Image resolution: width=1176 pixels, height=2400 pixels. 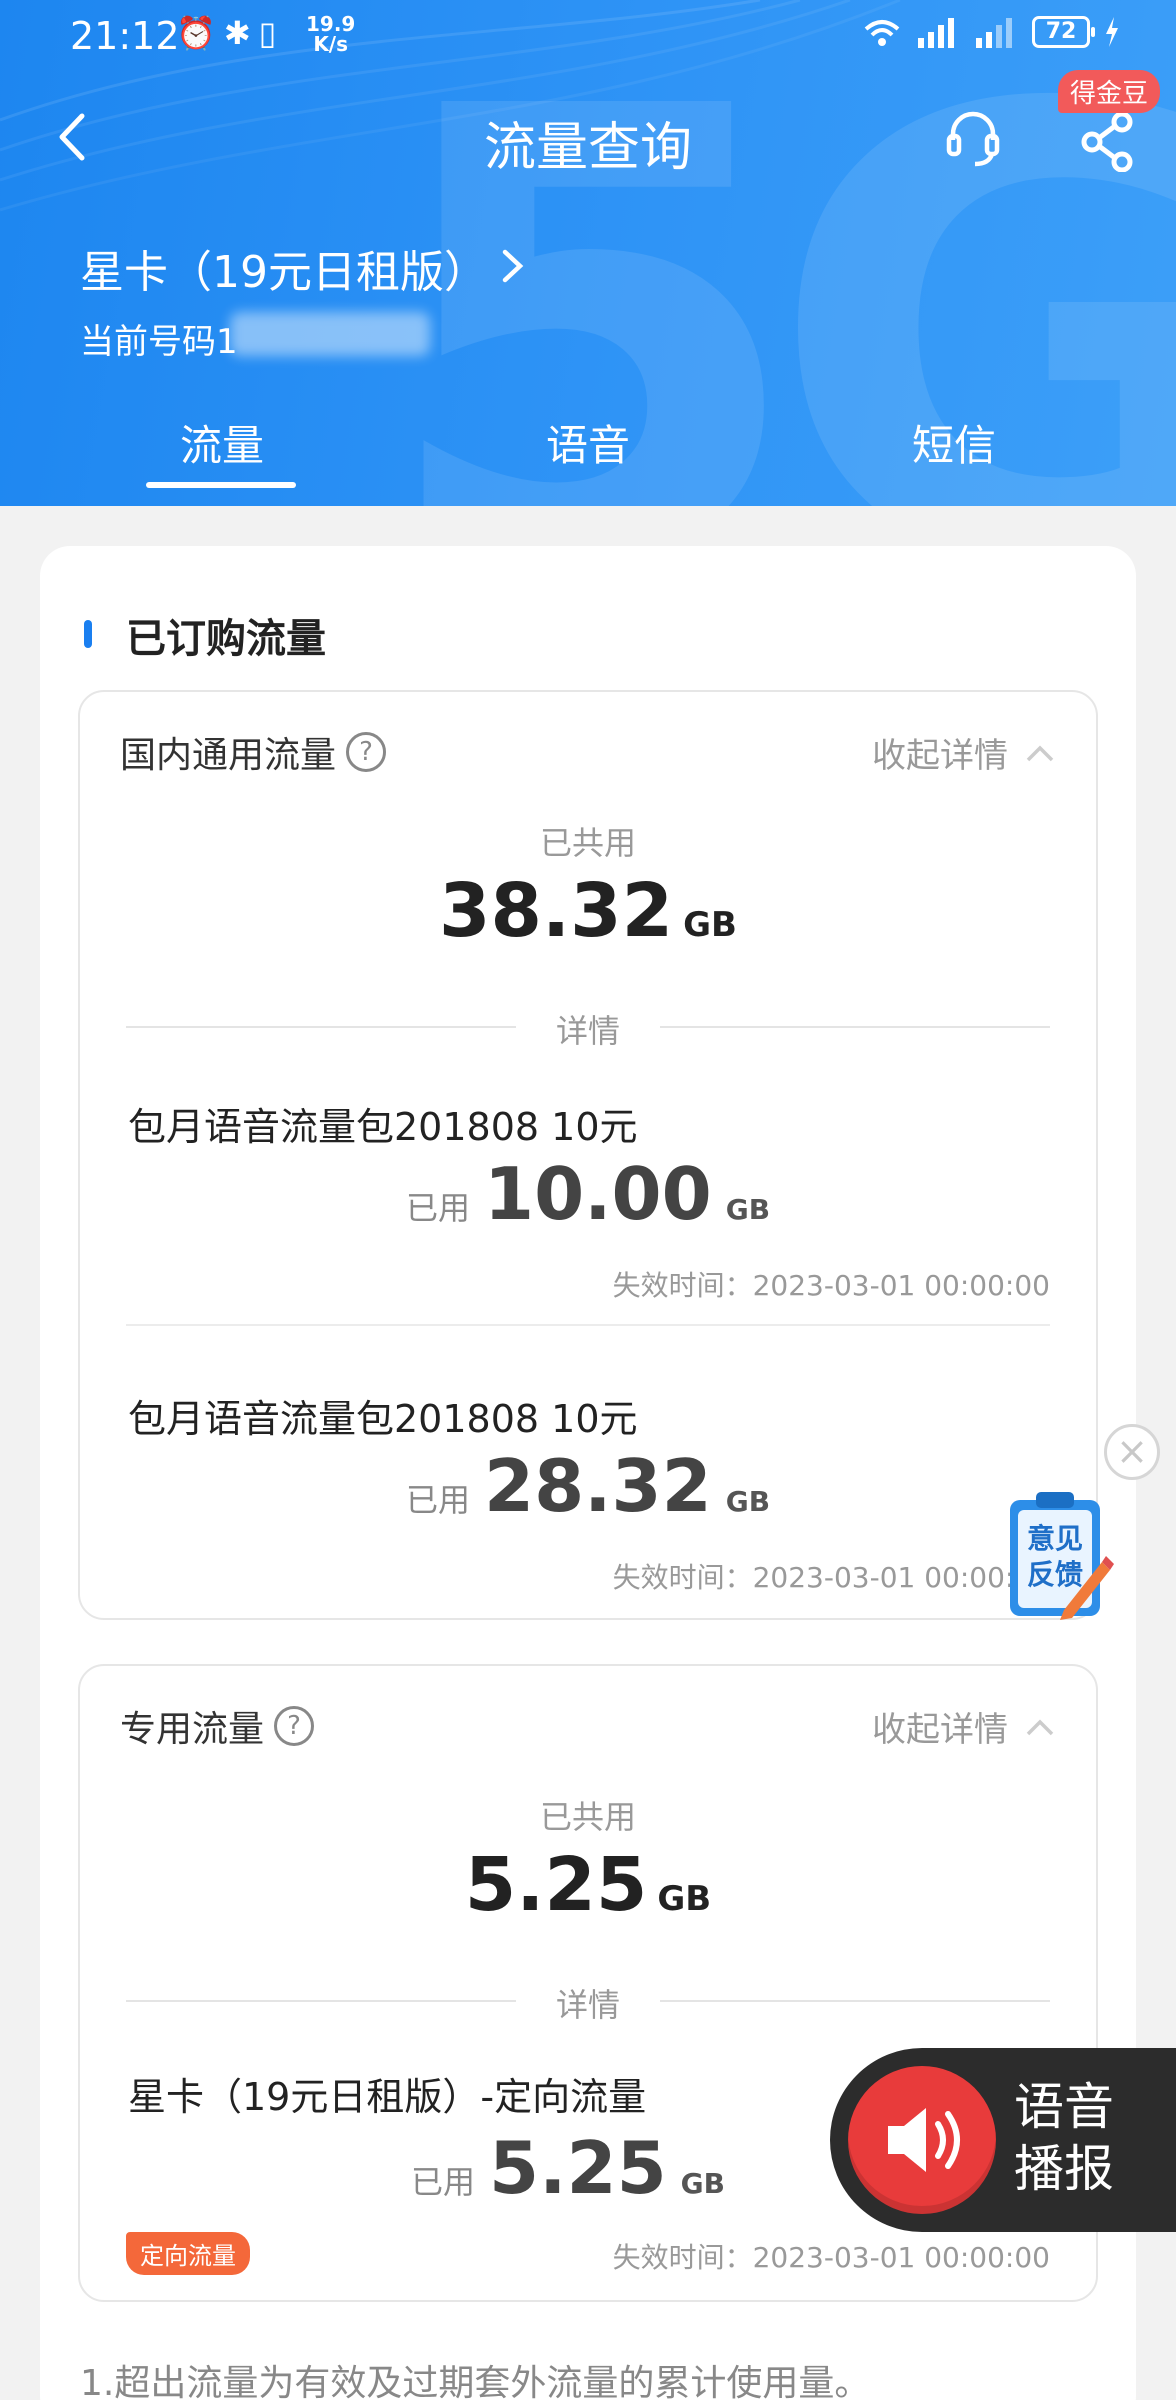 What do you see at coordinates (1109, 91) in the screenshot?
I see `gold-bean-badge: 得金豆` at bounding box center [1109, 91].